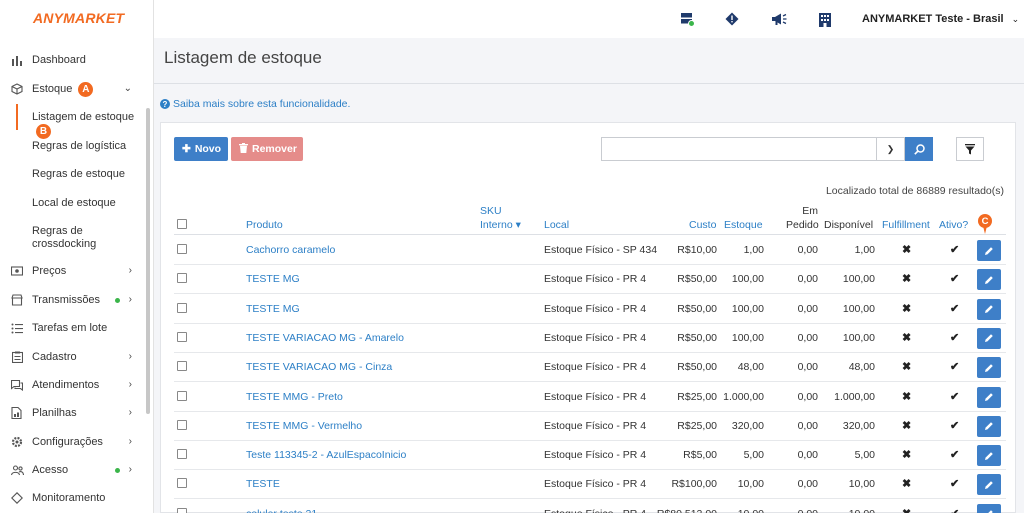 Image resolution: width=1024 pixels, height=513 pixels. What do you see at coordinates (75, 60) in the screenshot?
I see `sidebar-item-dashboard: Dashboard` at bounding box center [75, 60].